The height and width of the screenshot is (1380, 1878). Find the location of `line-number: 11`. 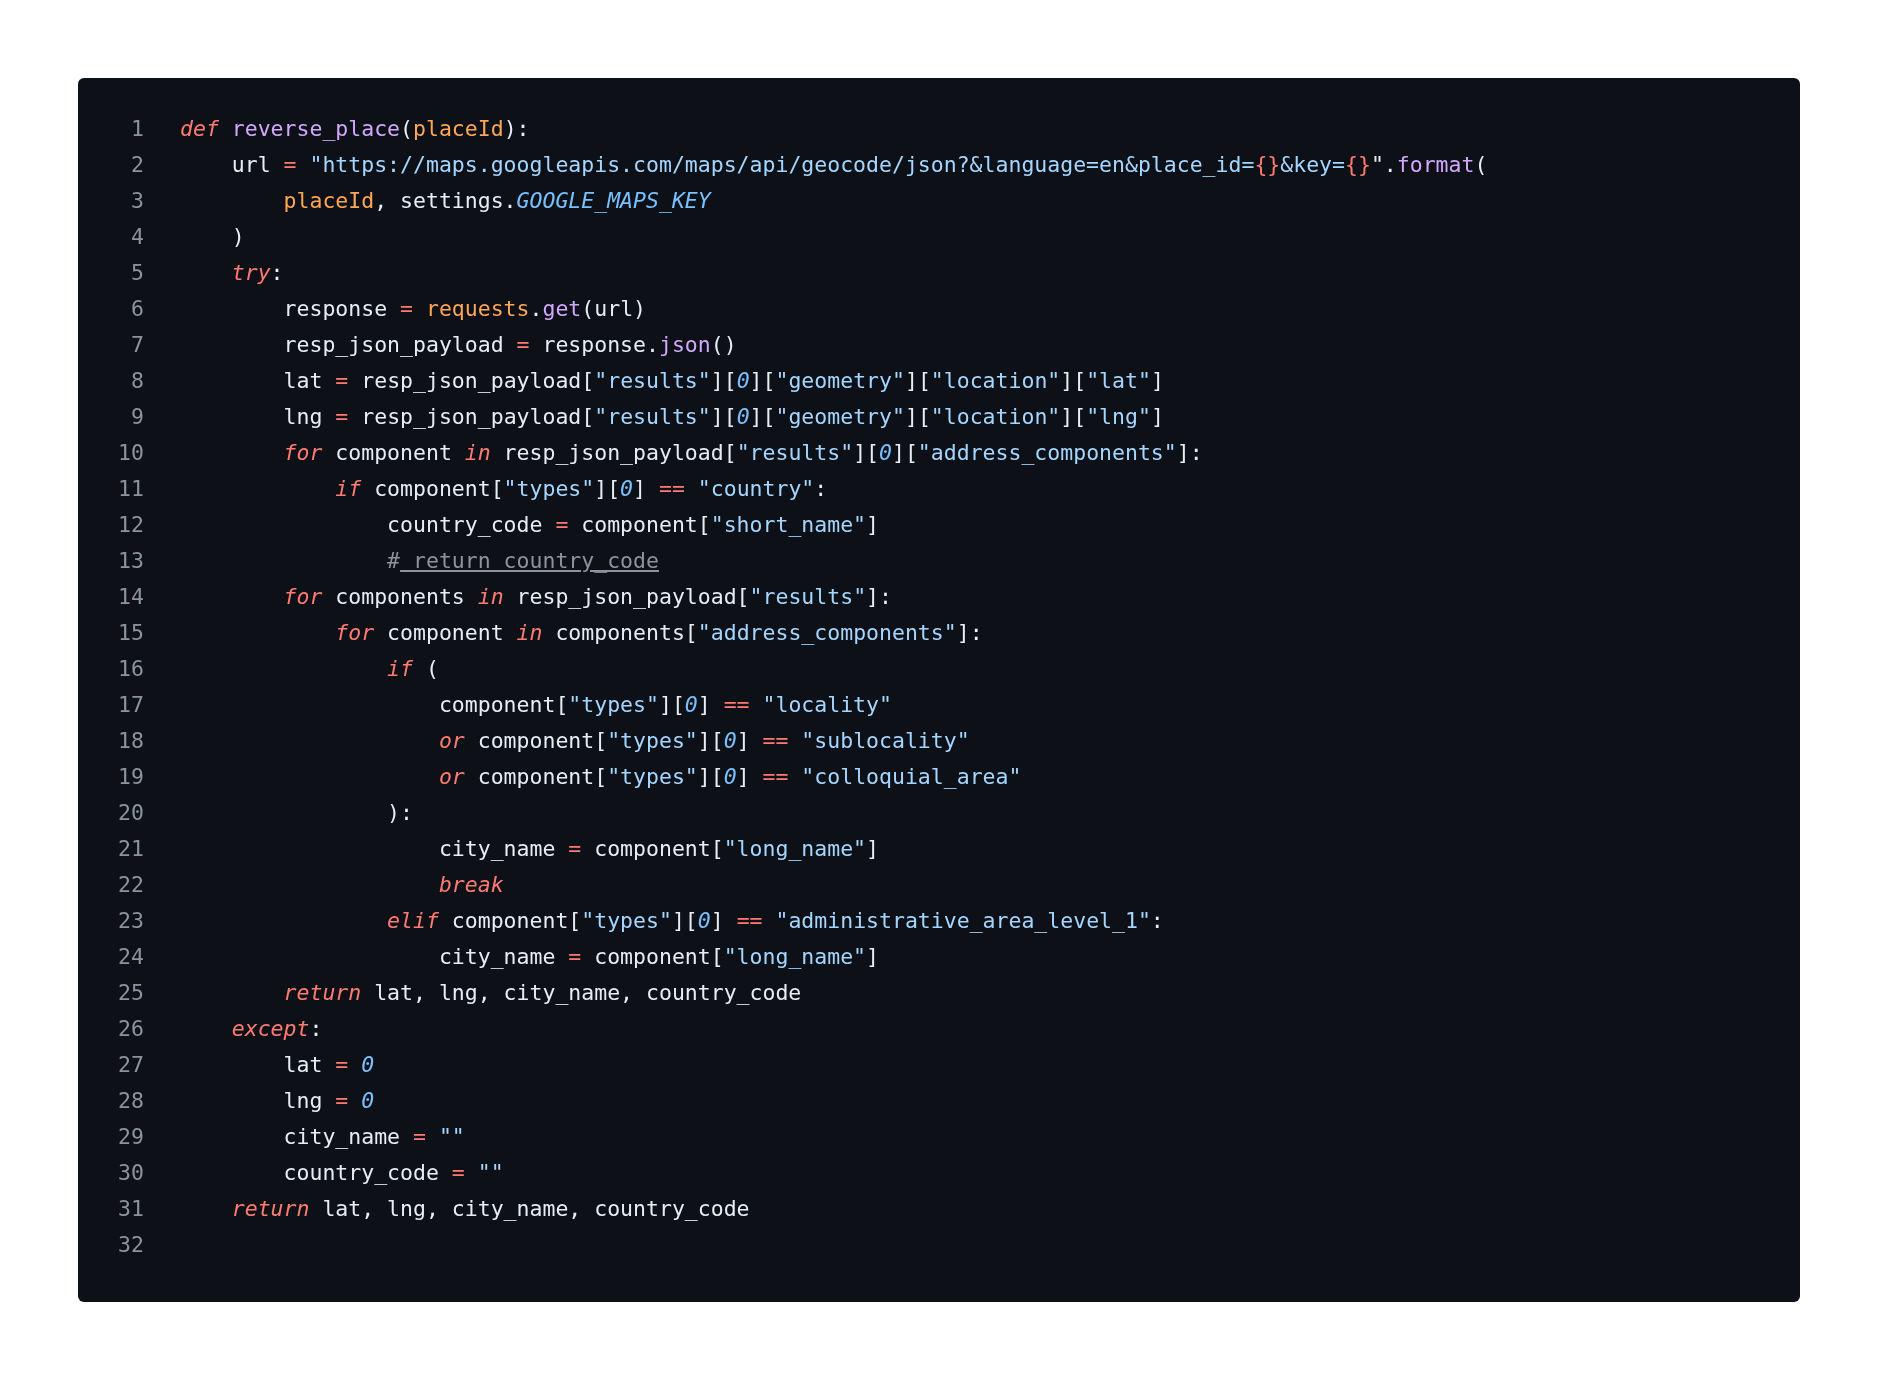

line-number: 11 is located at coordinates (131, 489).